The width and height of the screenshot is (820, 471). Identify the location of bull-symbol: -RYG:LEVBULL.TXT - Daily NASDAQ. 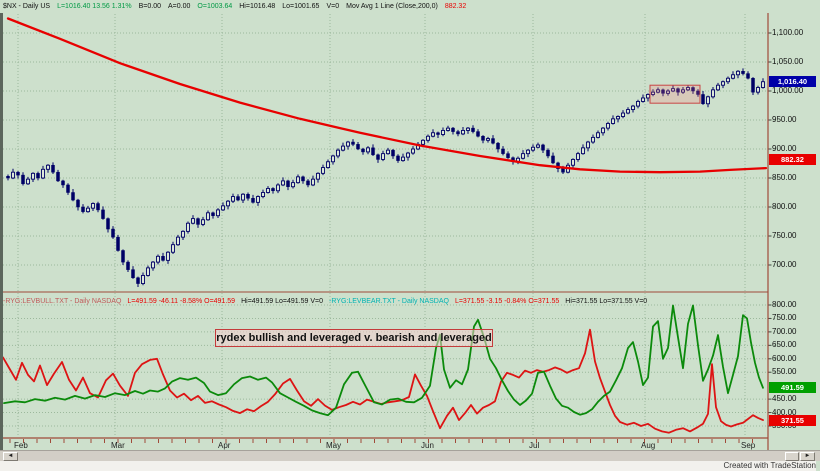
(62, 301).